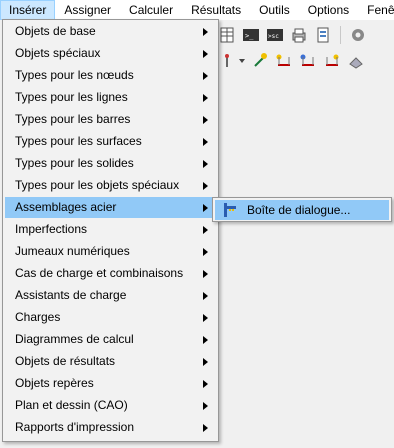 This screenshot has width=394, height=448. I want to click on menu-item-label: Types pour les barres, so click(73, 119).